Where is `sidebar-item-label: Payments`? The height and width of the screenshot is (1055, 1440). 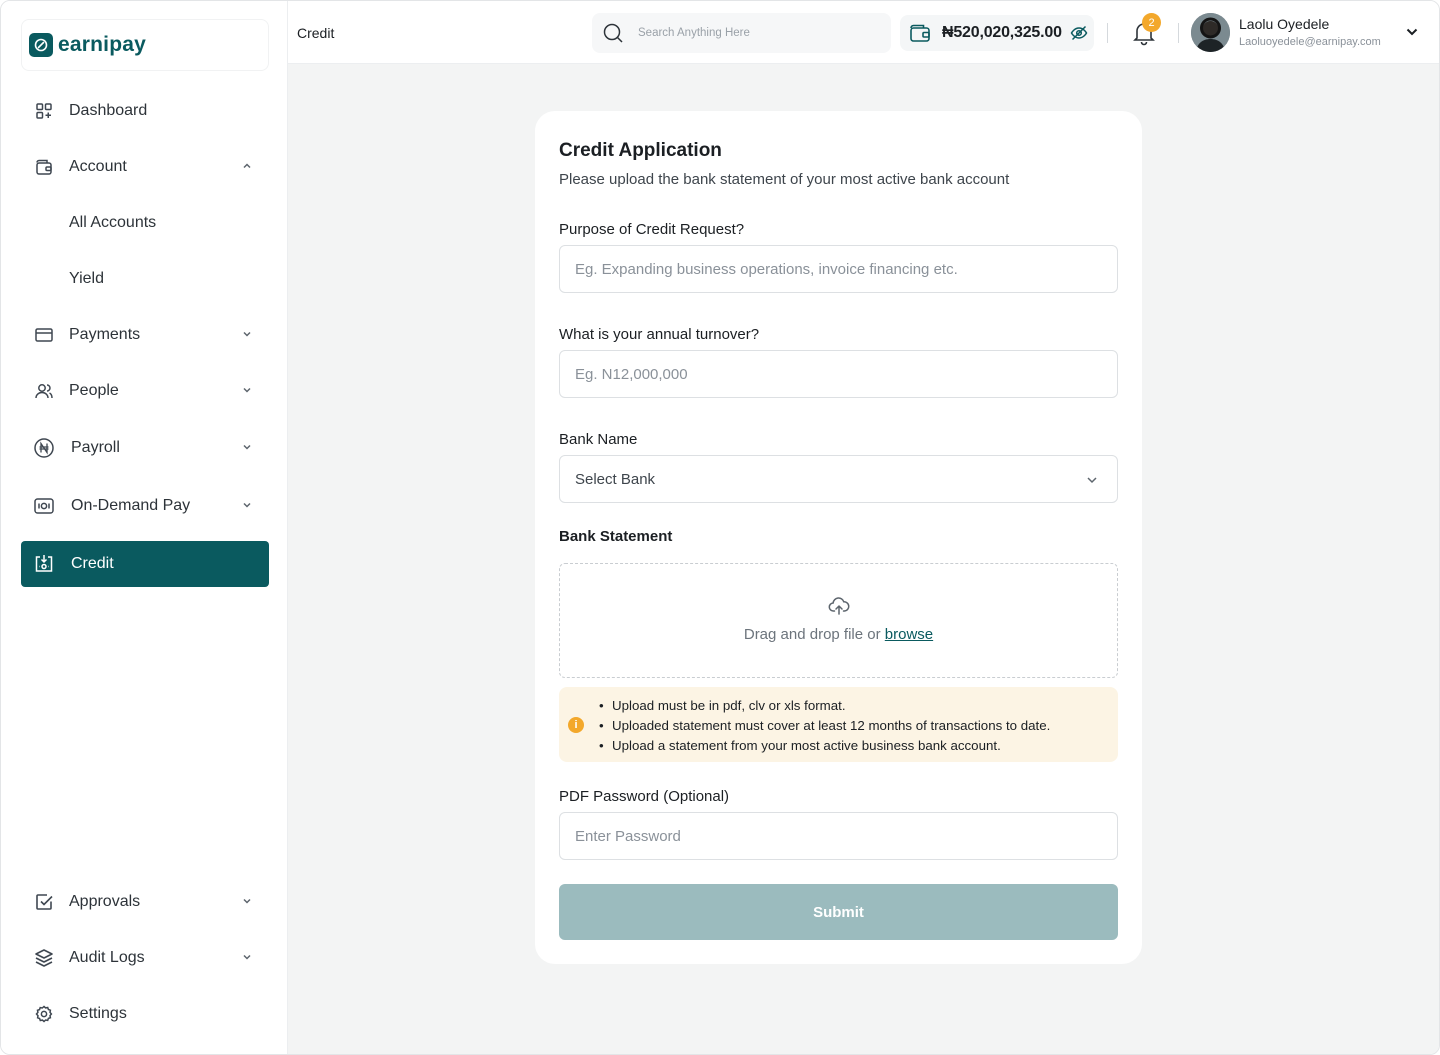
sidebar-item-label: Payments is located at coordinates (105, 334).